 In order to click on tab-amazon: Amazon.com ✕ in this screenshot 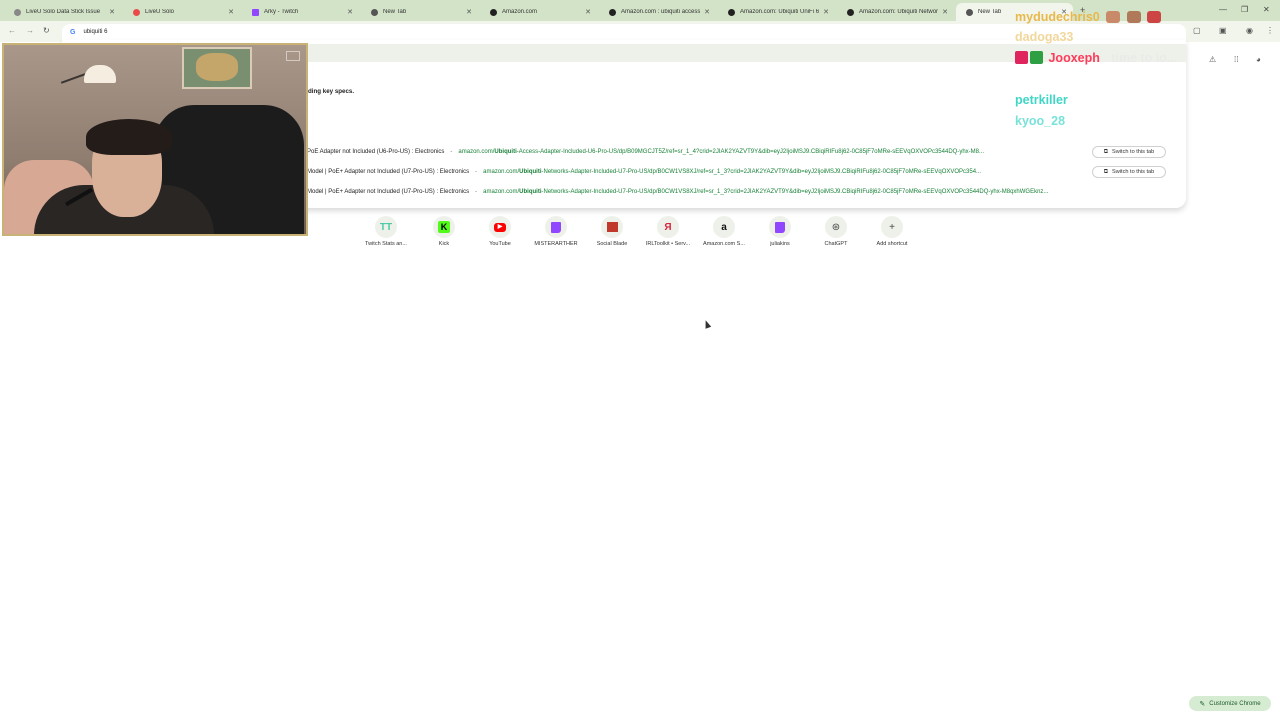, I will do `click(538, 12)`.